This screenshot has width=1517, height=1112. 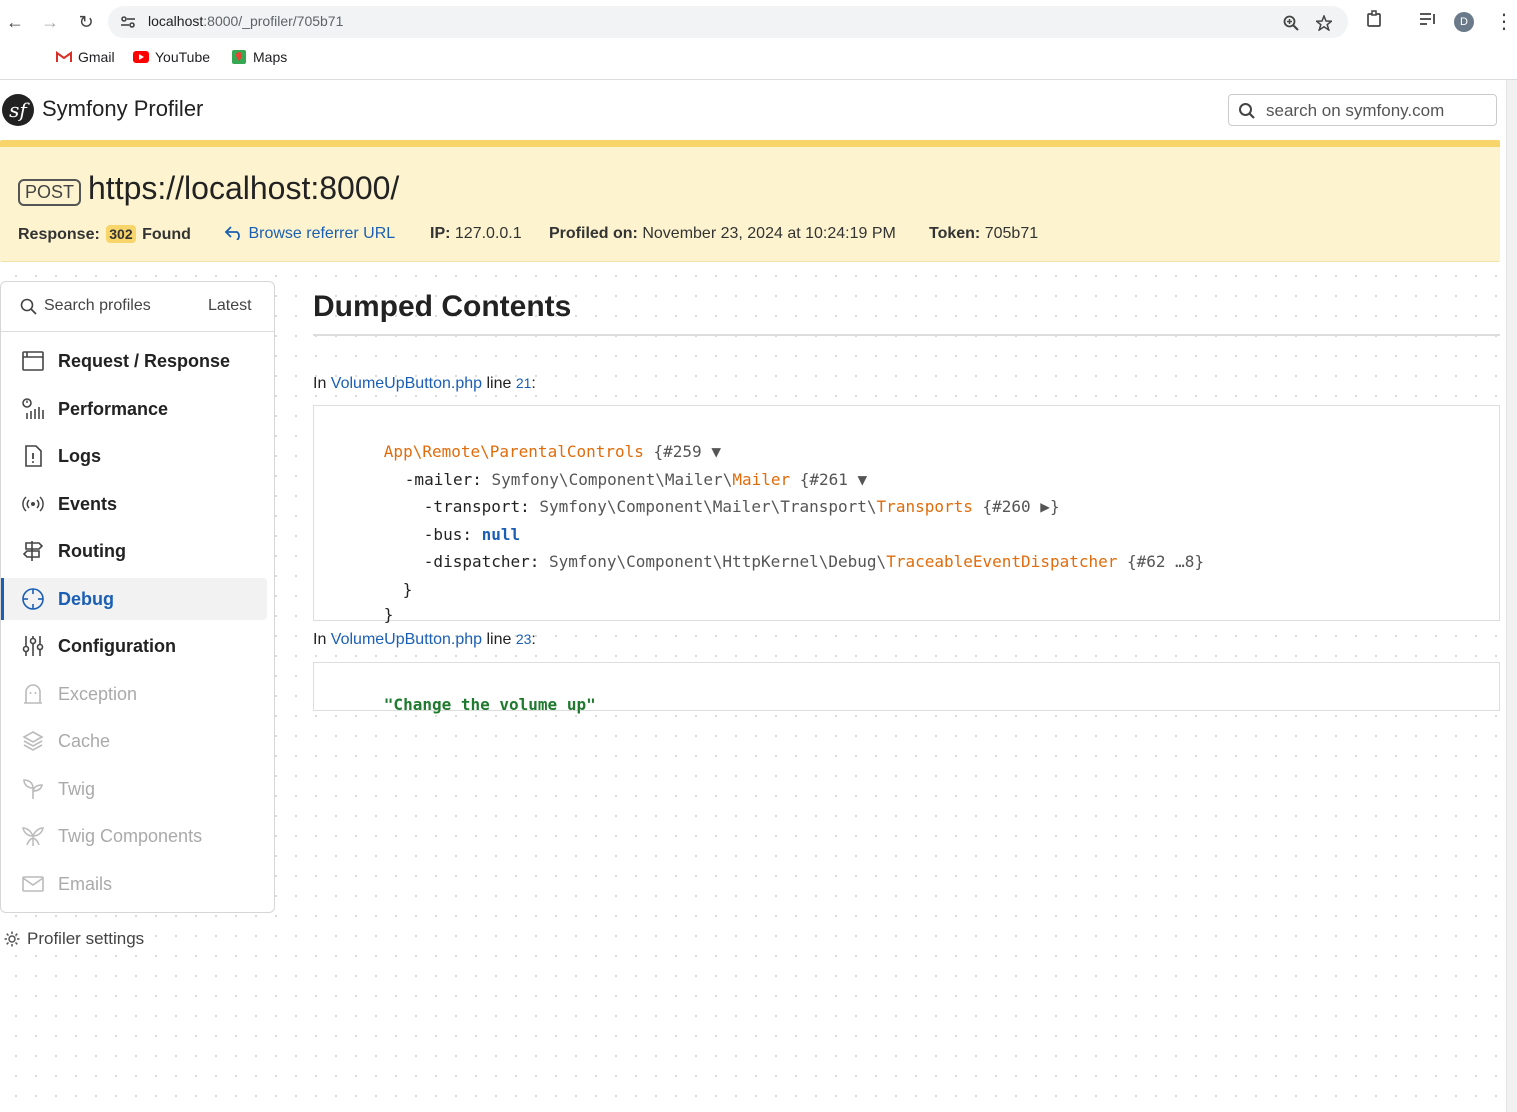 What do you see at coordinates (128, 22) in the screenshot?
I see `site-info-icon` at bounding box center [128, 22].